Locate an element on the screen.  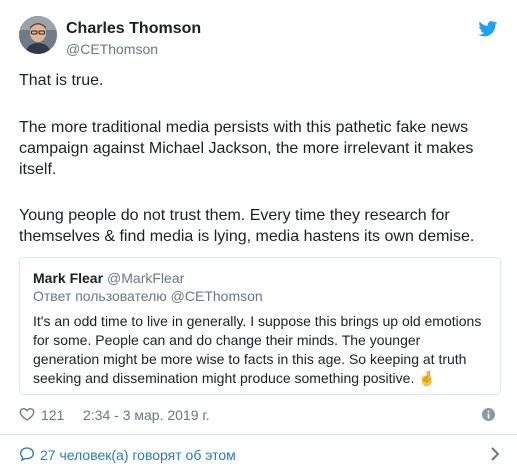
quoted-reply-to: Ответ пользователю @CEThomson is located at coordinates (148, 296).